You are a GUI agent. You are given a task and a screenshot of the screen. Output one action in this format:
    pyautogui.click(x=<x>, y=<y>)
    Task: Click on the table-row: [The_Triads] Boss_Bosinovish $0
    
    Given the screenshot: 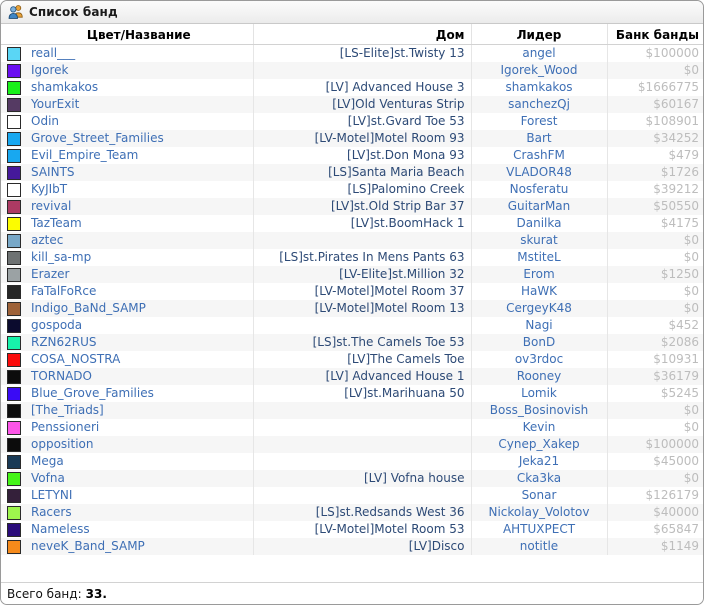 What is the action you would take?
    pyautogui.click(x=352, y=410)
    